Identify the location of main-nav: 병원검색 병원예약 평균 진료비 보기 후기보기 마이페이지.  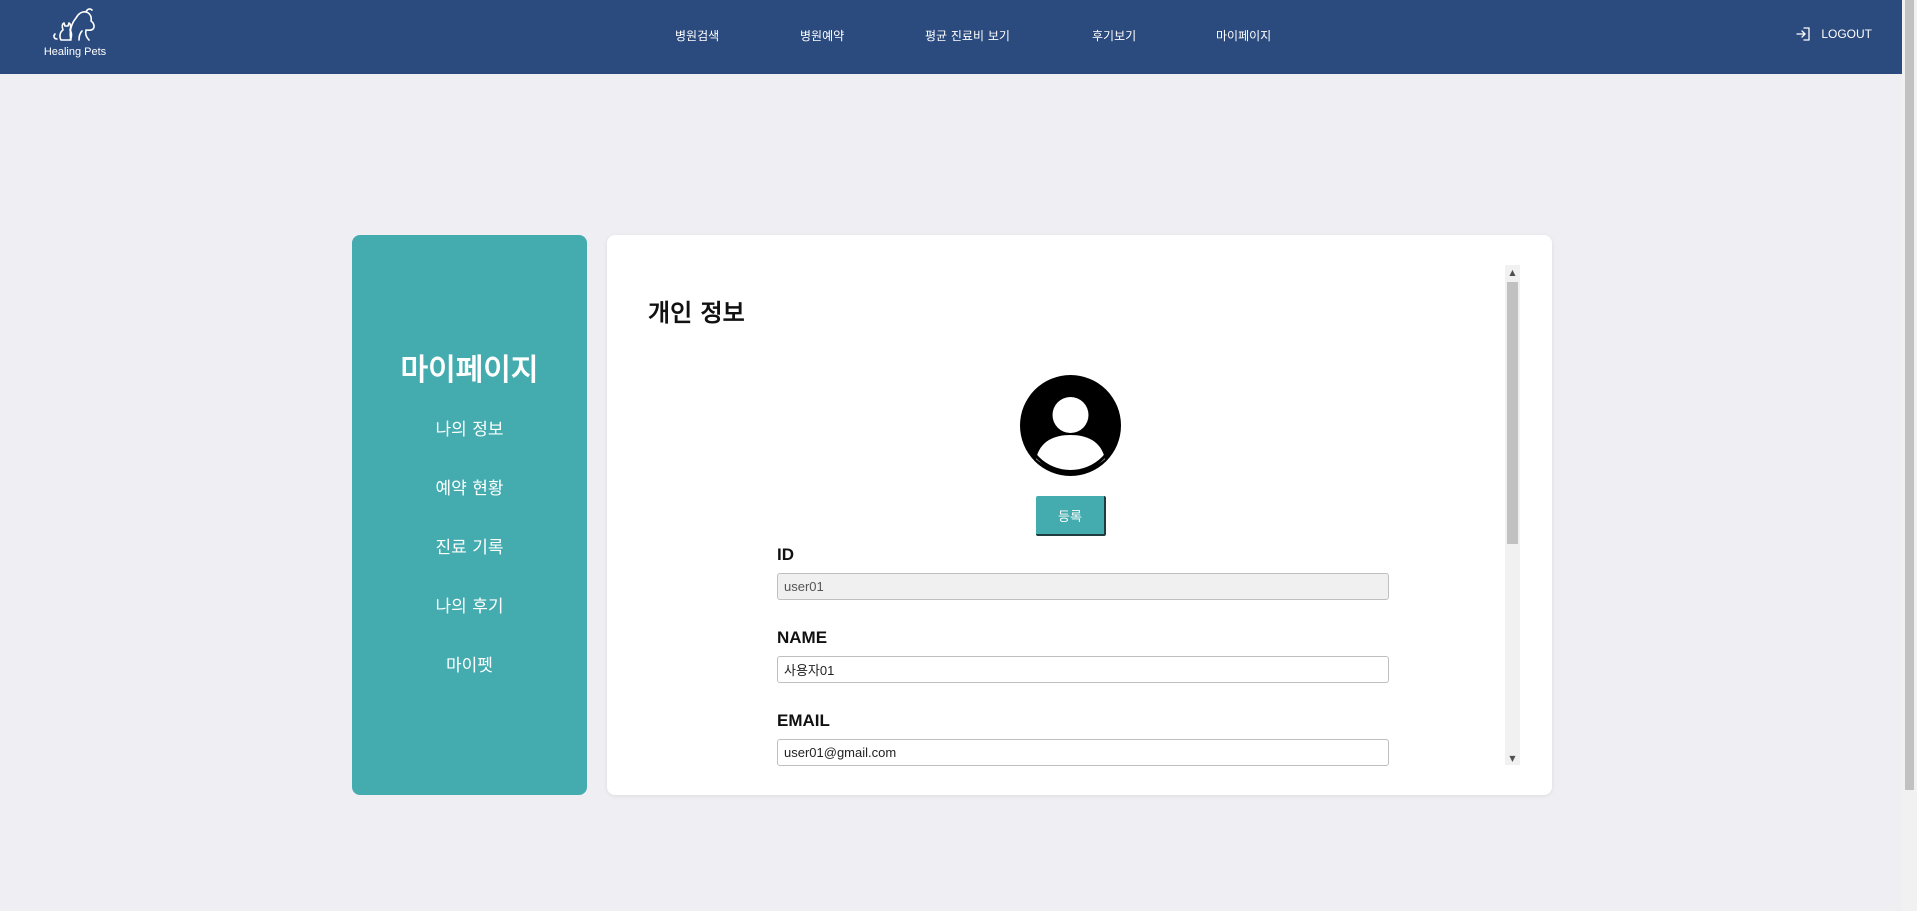
(951, 37).